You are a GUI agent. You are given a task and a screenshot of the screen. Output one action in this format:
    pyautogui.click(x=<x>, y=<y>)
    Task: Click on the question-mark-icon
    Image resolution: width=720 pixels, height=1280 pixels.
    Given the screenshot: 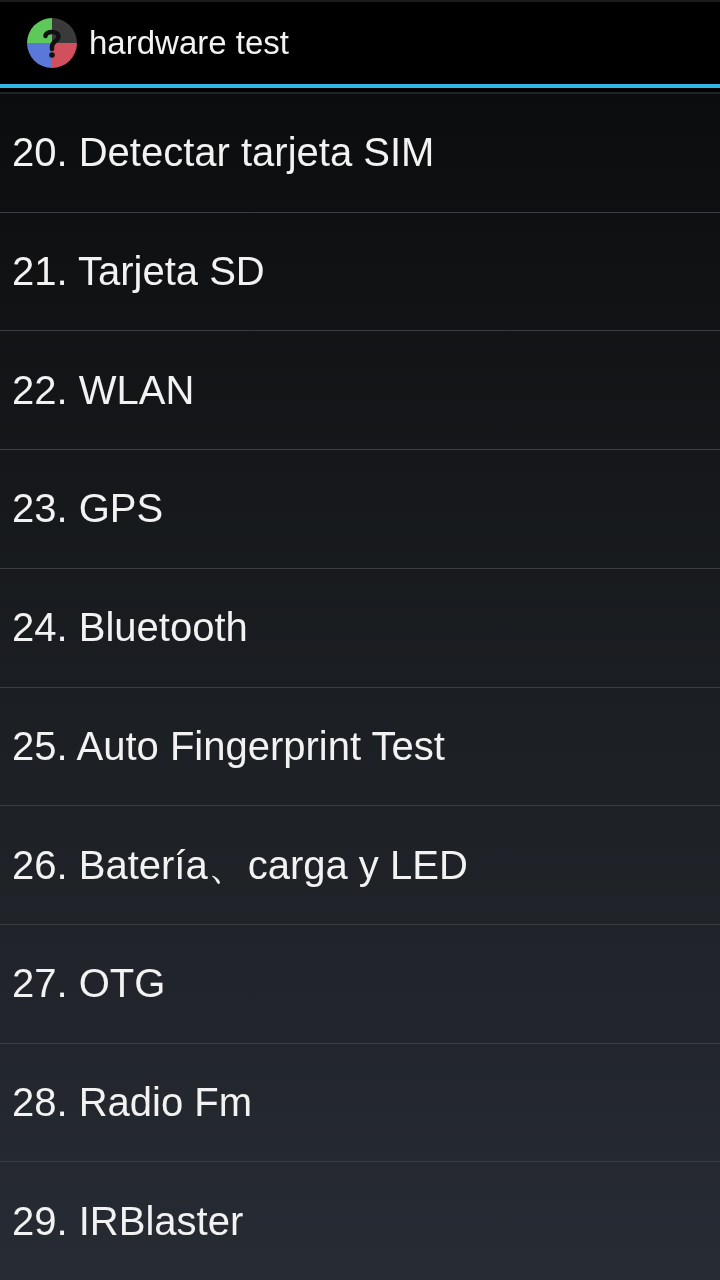 What is the action you would take?
    pyautogui.click(x=52, y=43)
    